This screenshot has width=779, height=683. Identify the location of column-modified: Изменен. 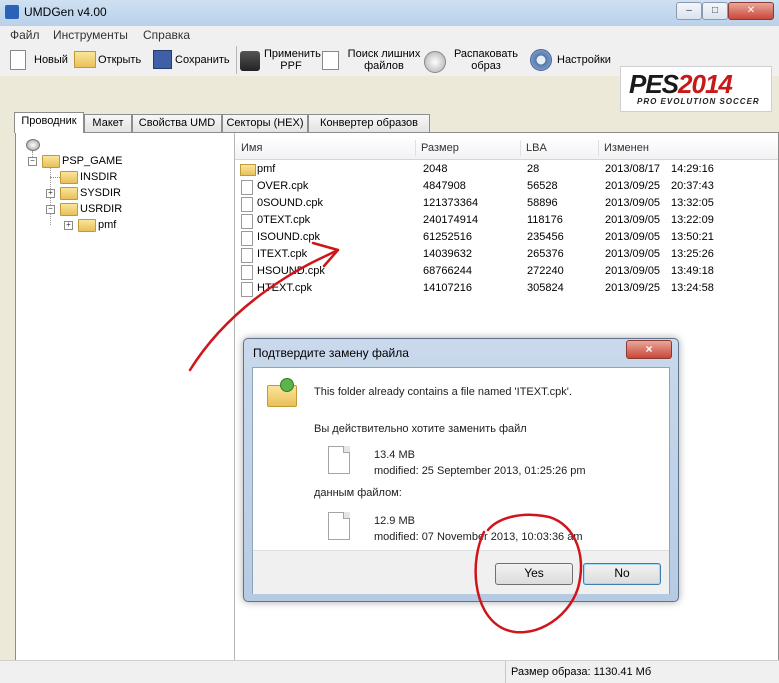
(626, 148).